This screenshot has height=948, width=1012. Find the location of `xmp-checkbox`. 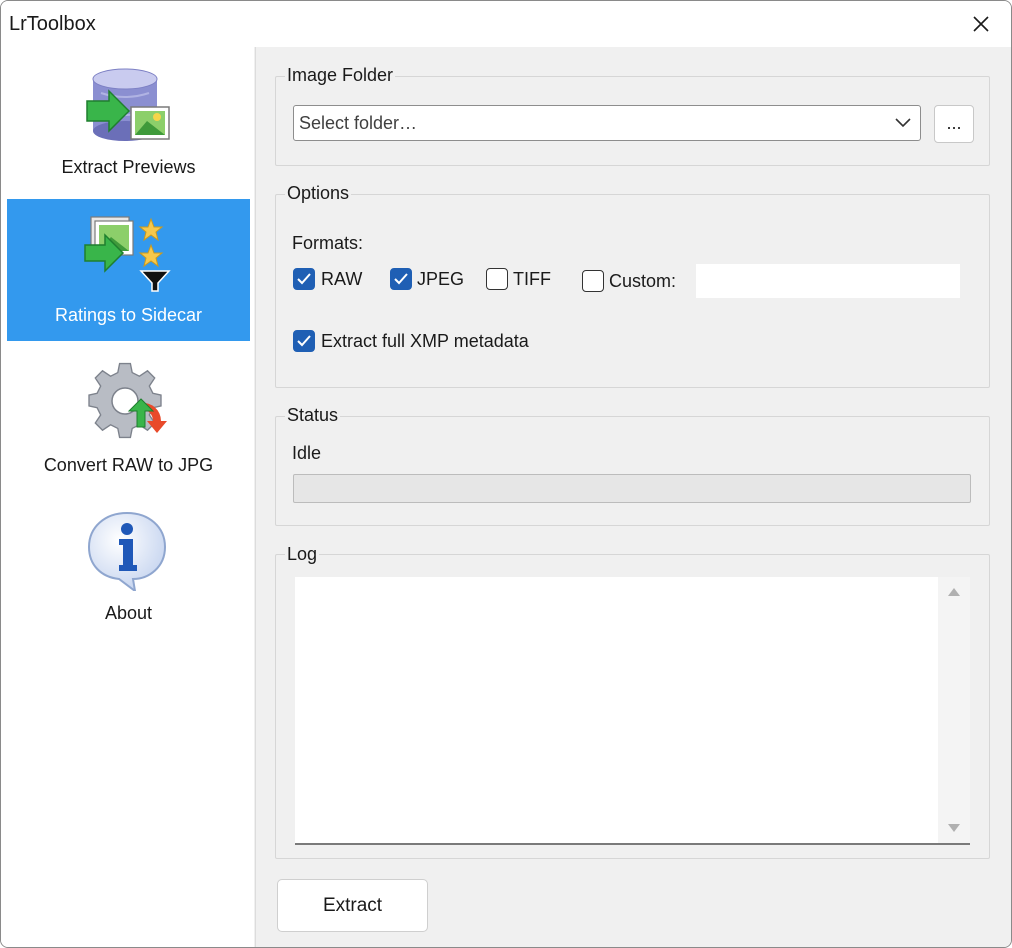

xmp-checkbox is located at coordinates (304, 341).